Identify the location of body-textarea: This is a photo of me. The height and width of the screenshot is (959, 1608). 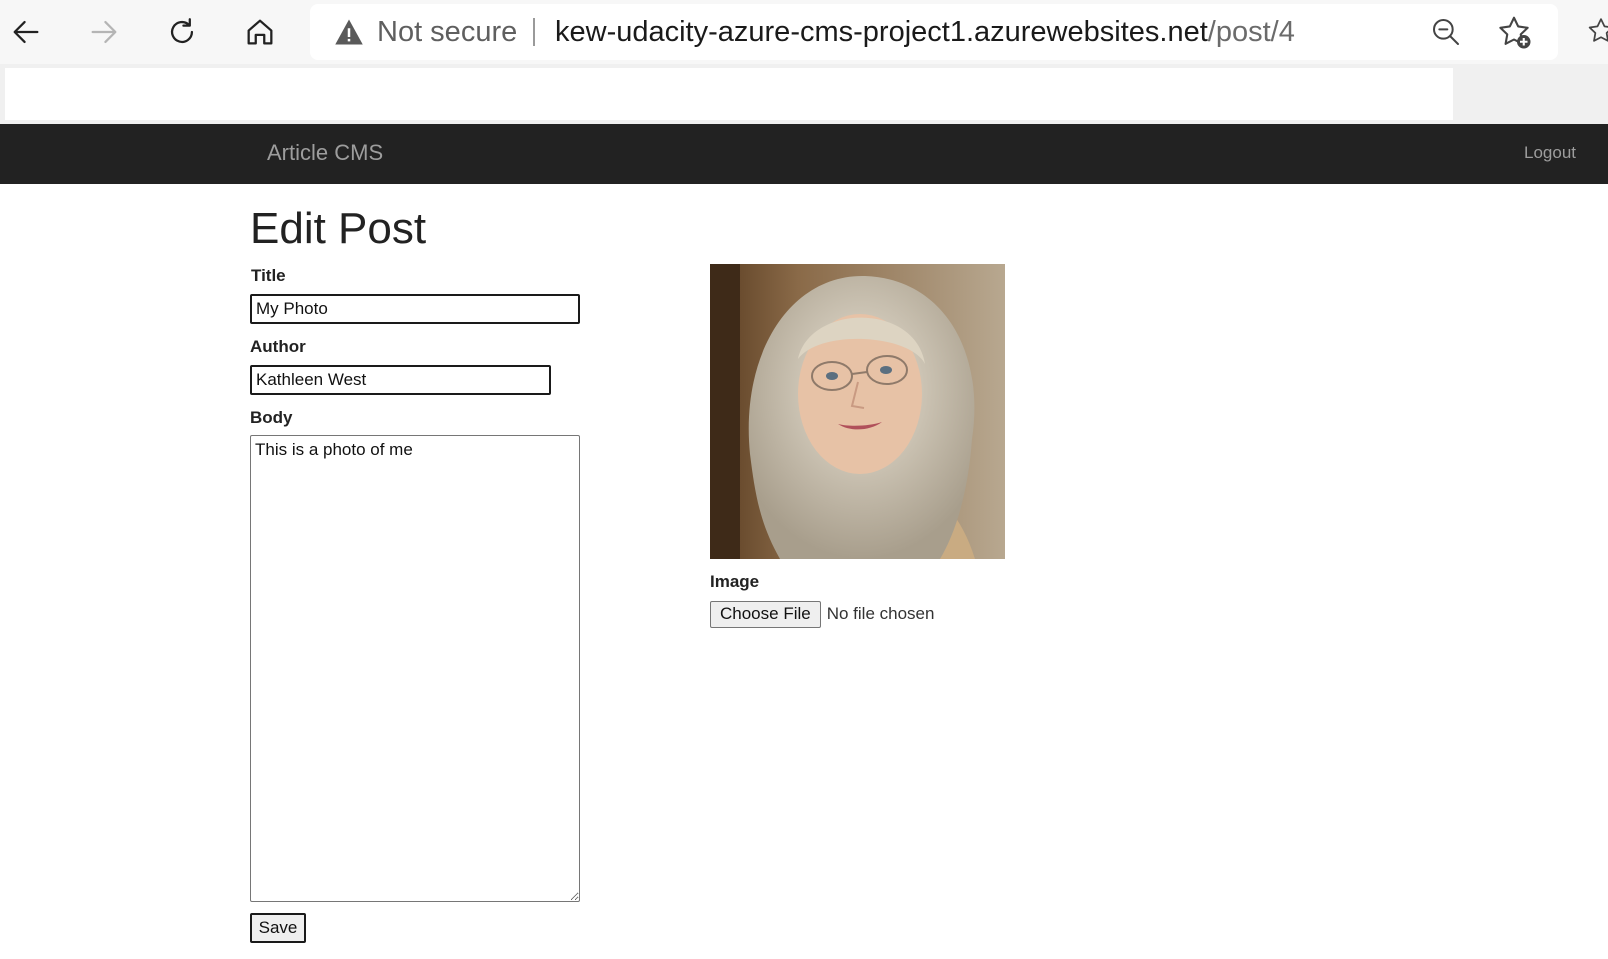
(415, 668).